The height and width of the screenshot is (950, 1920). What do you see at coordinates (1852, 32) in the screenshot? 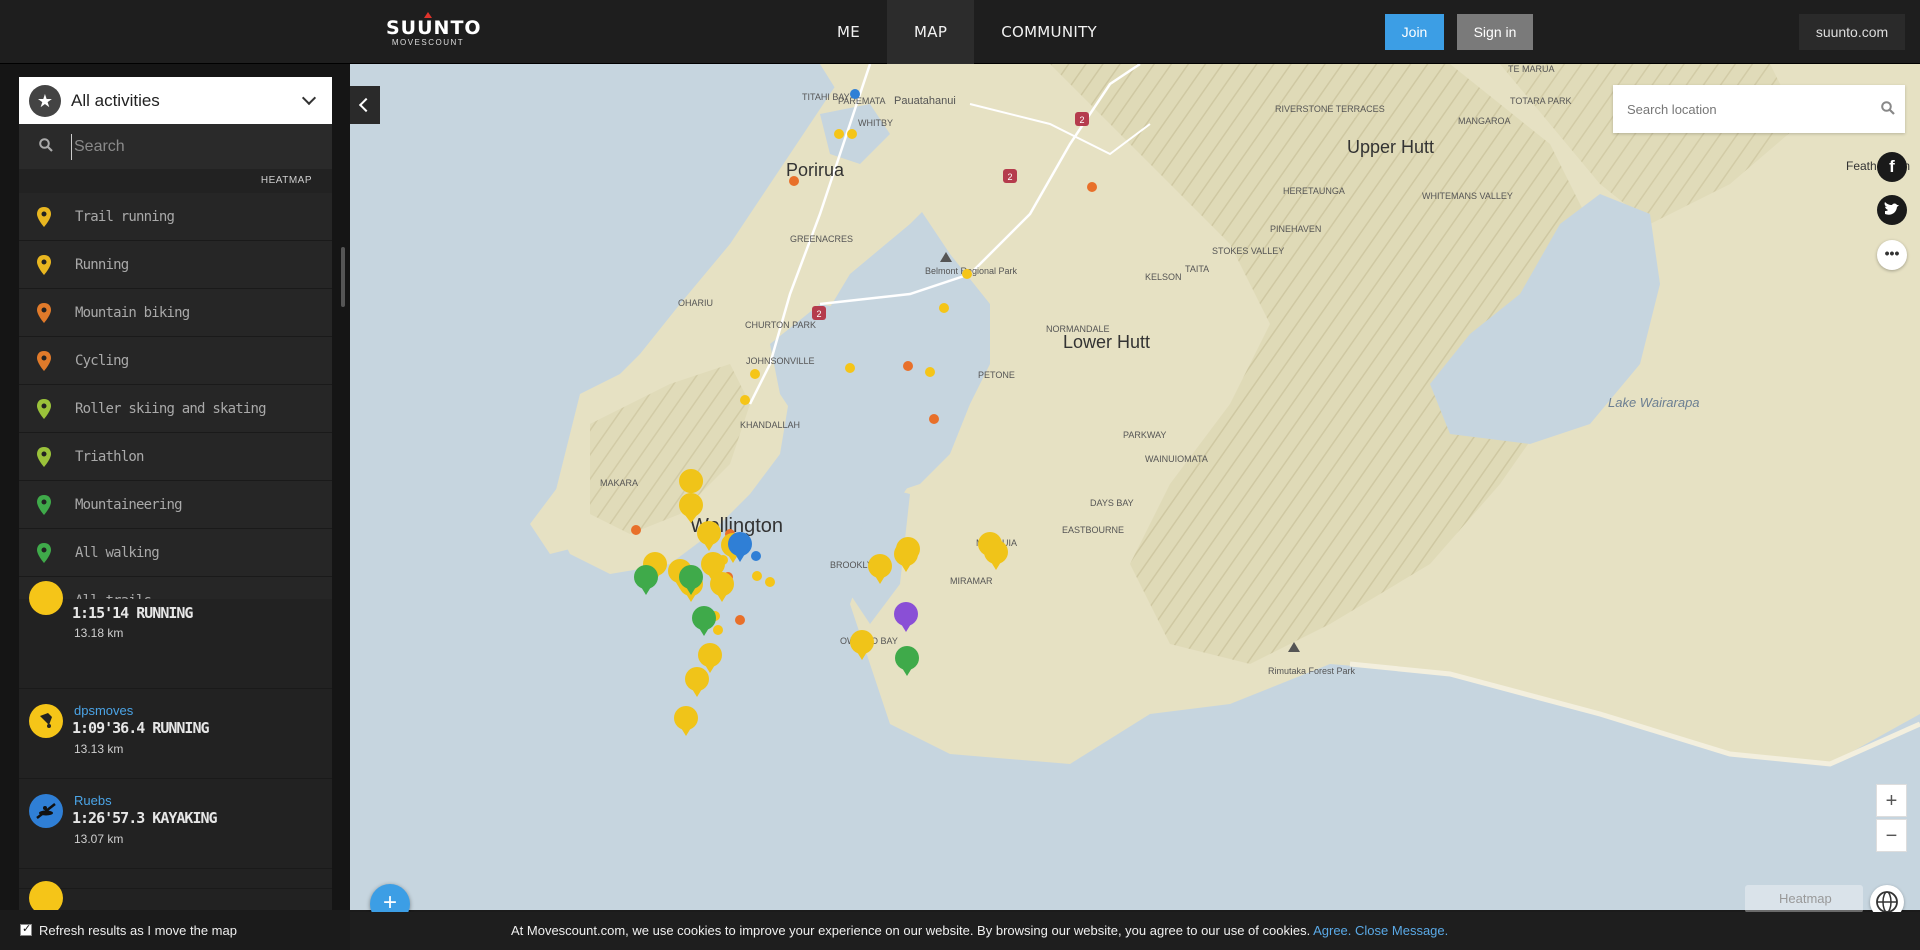
I see `suunto-com-link: suunto.com` at bounding box center [1852, 32].